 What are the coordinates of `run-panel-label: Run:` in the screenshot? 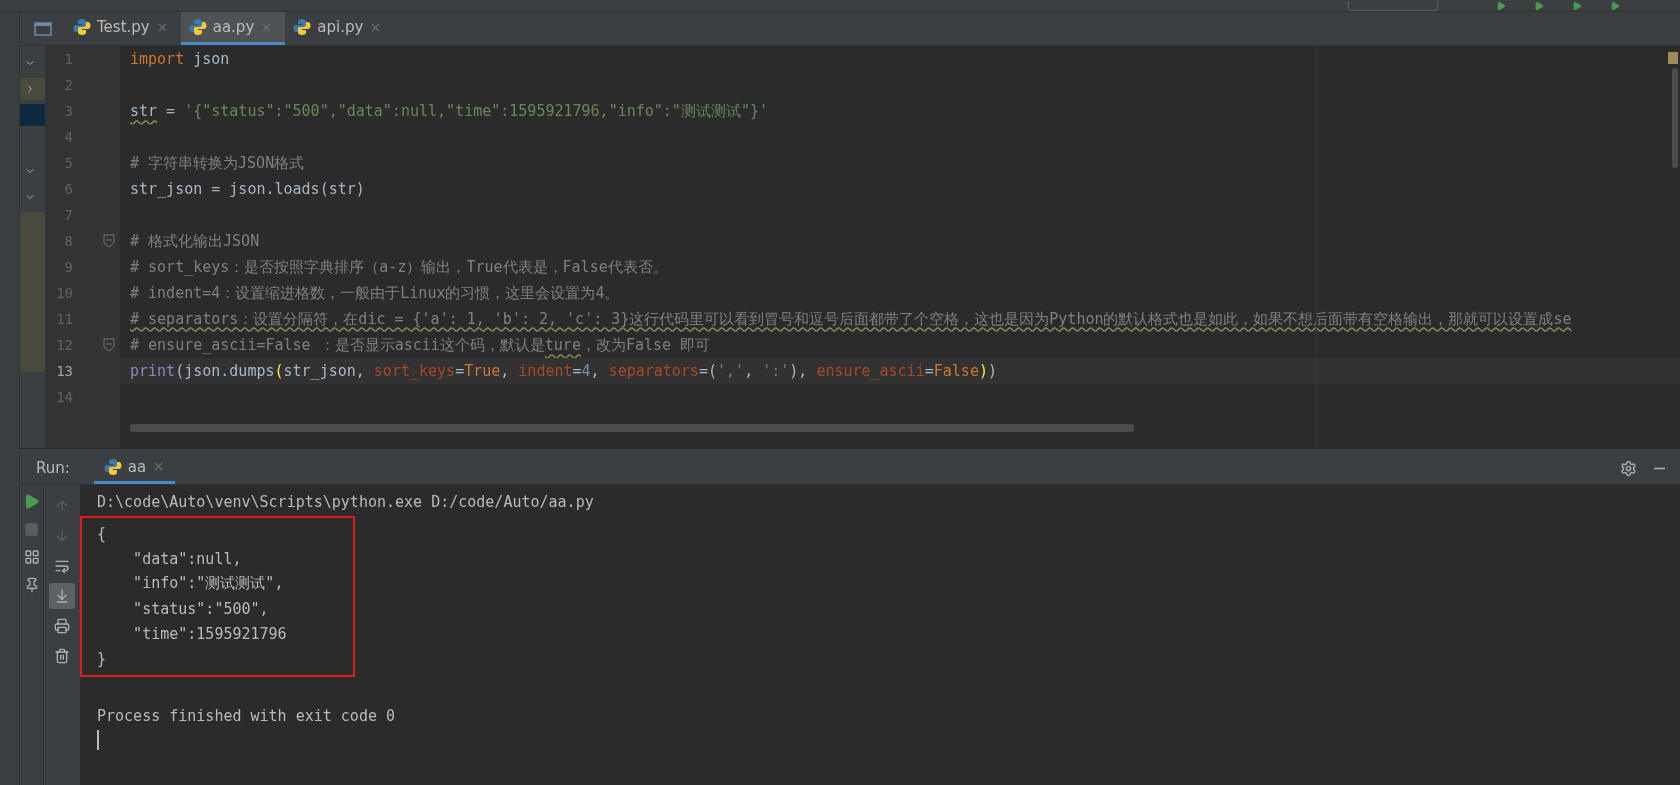 It's located at (53, 468).